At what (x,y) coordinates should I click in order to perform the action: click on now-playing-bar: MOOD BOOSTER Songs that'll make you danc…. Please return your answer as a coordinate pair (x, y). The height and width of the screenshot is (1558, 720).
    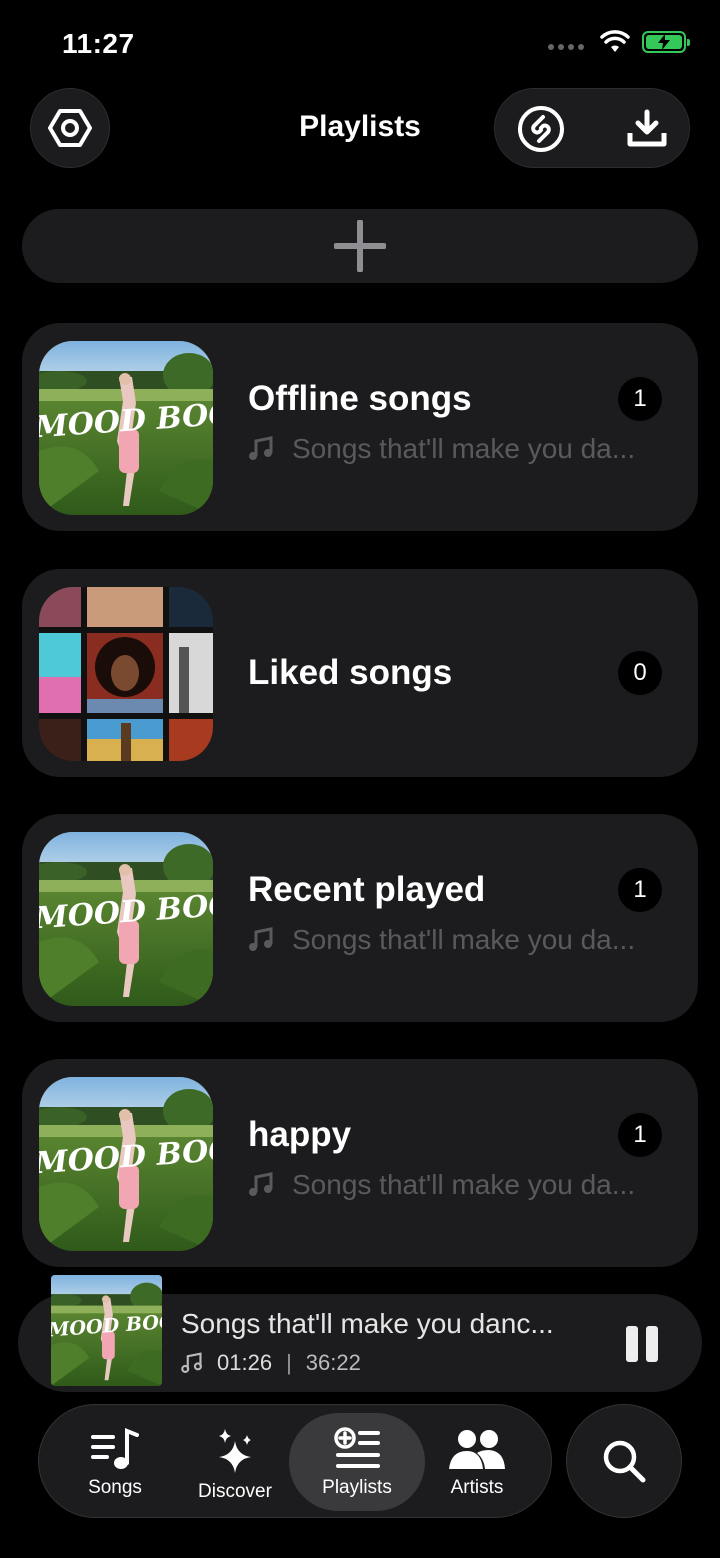
    Looking at the image, I should click on (360, 1343).